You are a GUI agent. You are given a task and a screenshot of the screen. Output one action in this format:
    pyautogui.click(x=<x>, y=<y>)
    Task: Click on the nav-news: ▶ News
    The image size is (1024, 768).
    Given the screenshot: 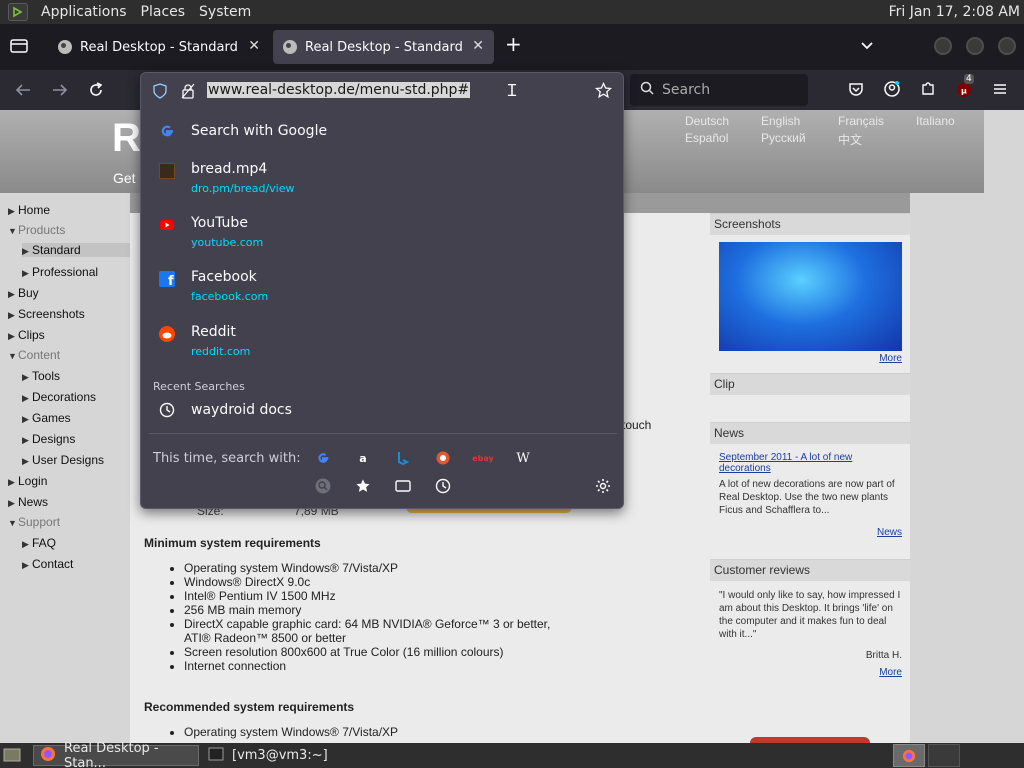 What is the action you would take?
    pyautogui.click(x=28, y=502)
    